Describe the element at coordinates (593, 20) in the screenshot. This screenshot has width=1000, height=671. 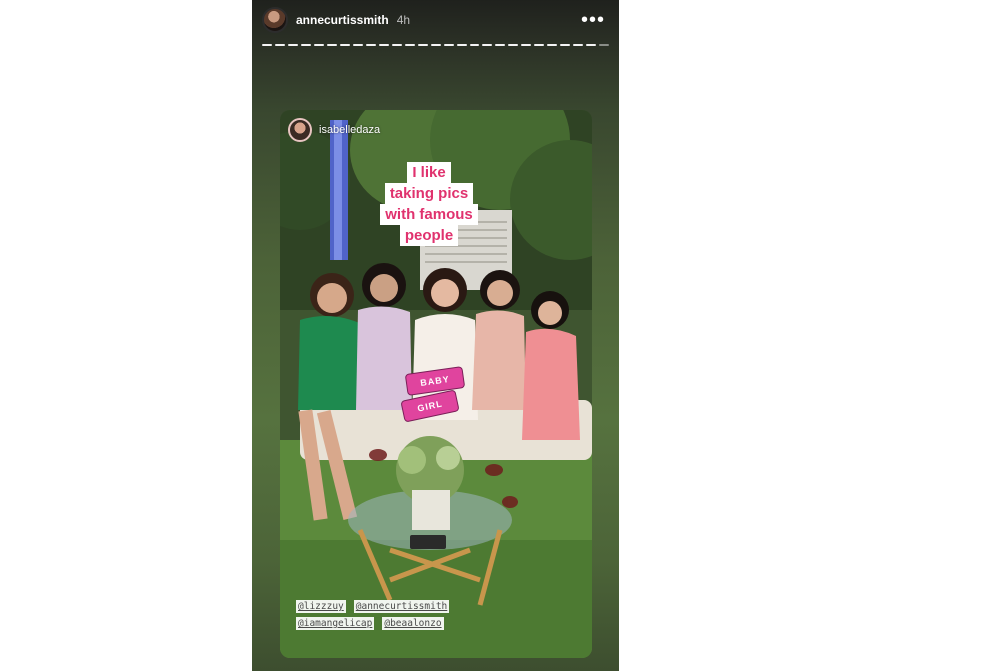
I see `more-options-icon: •••` at that location.